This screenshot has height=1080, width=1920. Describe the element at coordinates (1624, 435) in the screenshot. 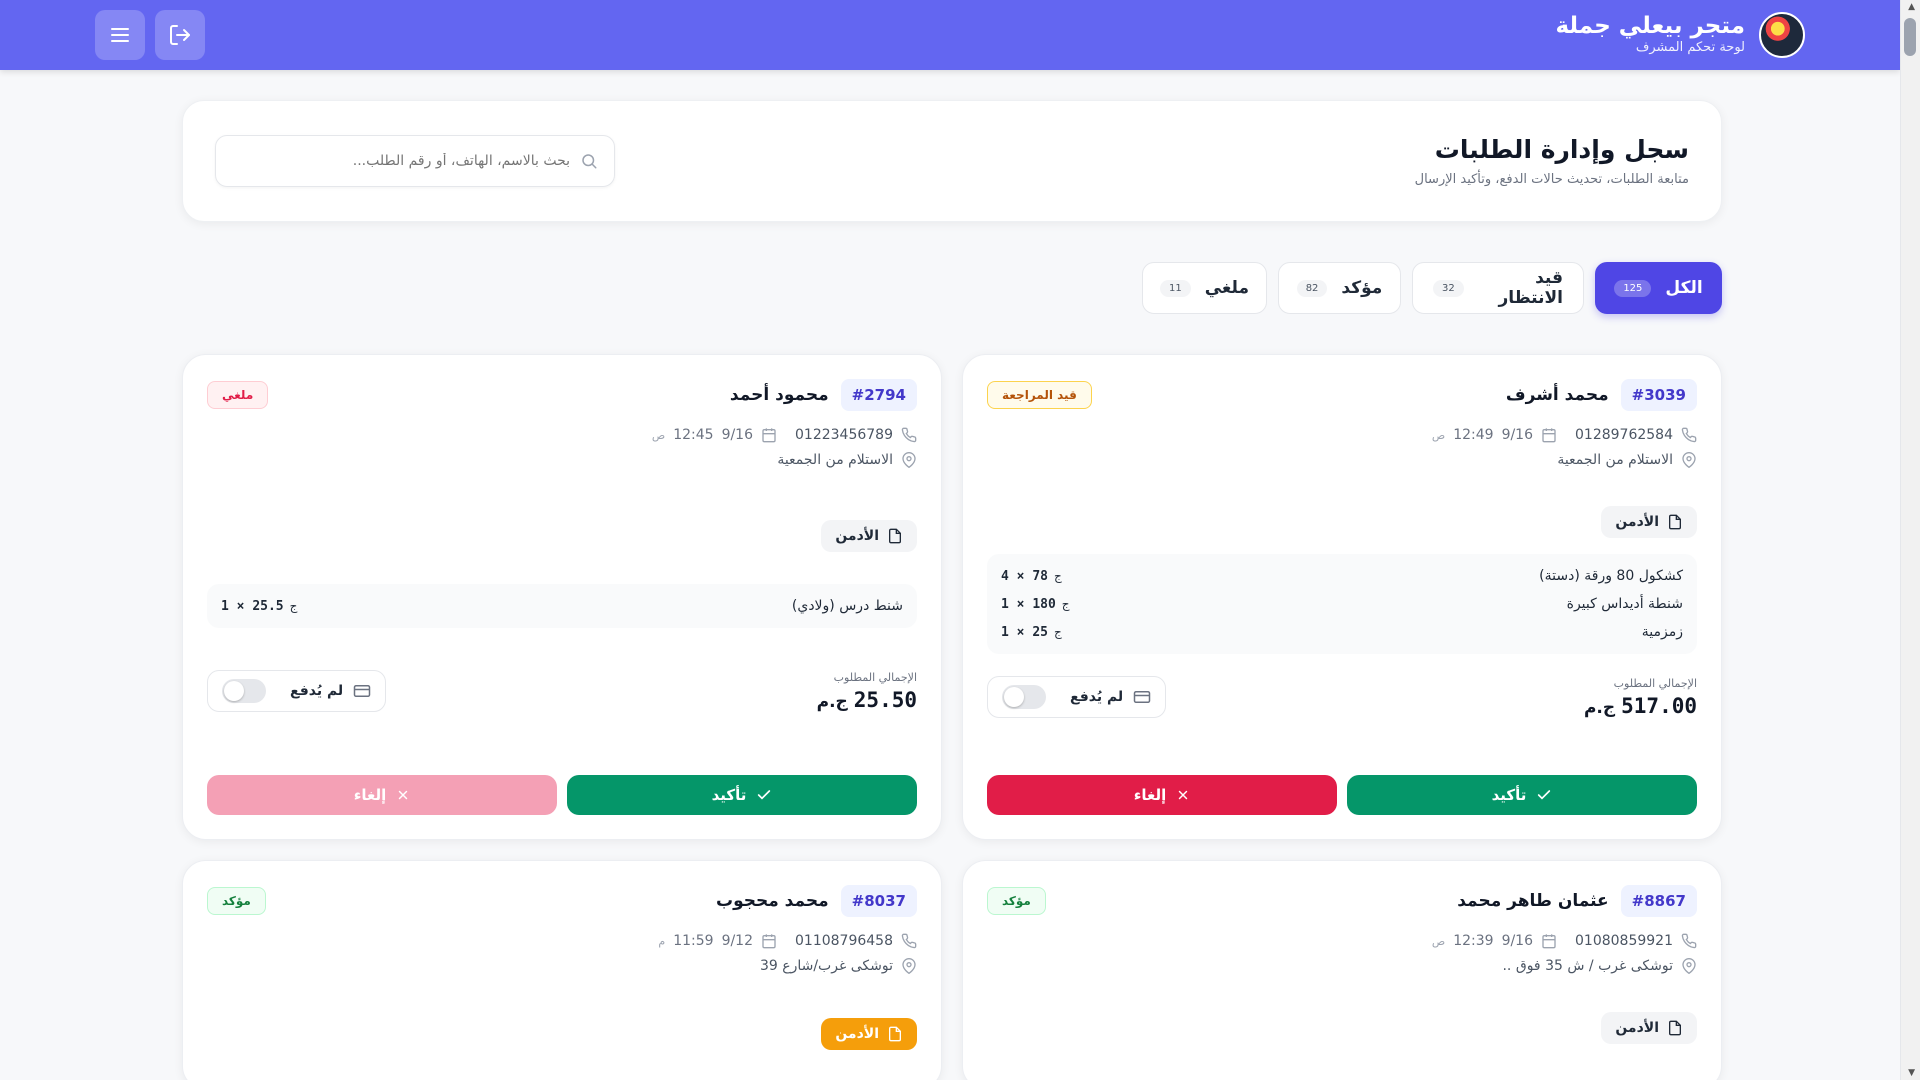

I see `phone-number: 01289762584` at that location.